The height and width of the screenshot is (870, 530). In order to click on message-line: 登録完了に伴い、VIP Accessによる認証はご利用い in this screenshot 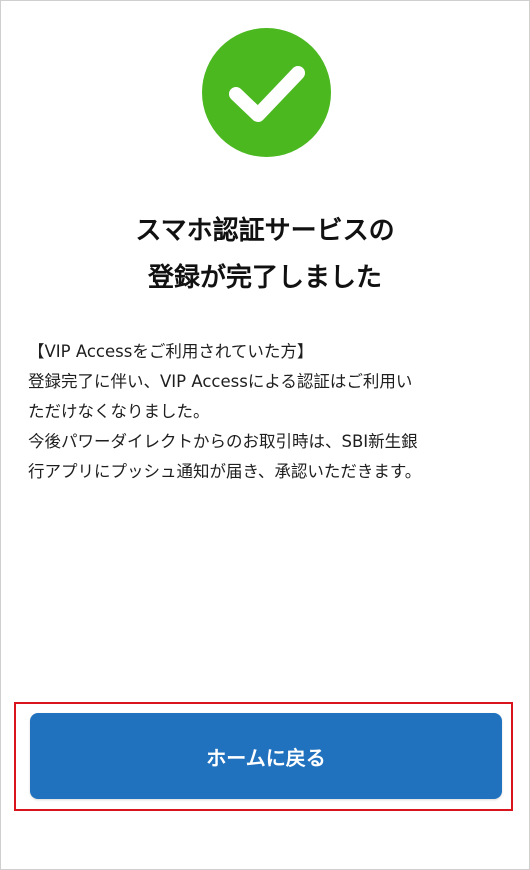, I will do `click(220, 381)`.